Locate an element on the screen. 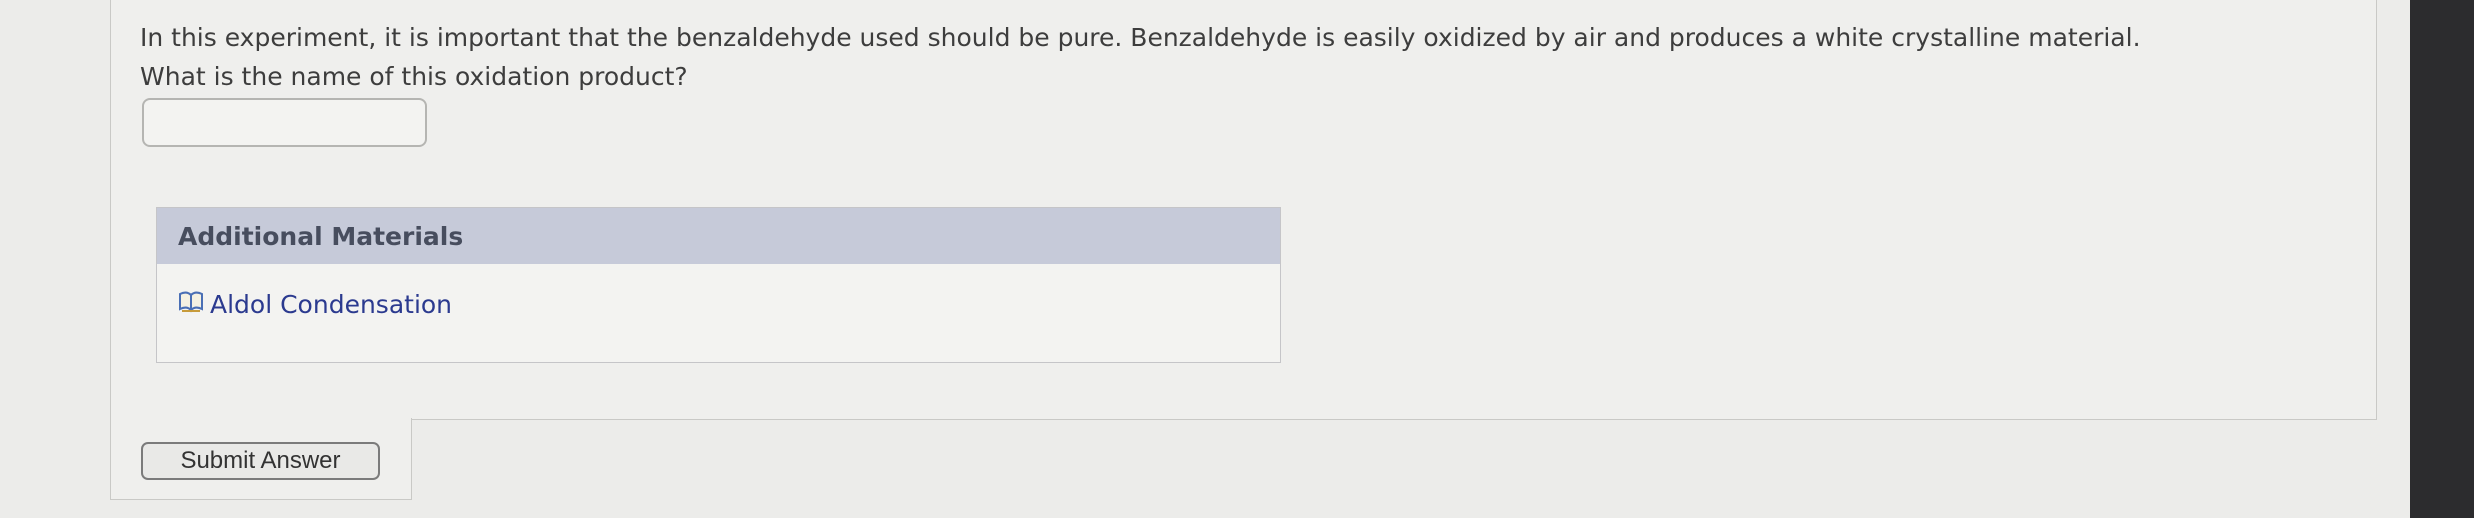  additional-materials-header: Additional Materials is located at coordinates (718, 236).